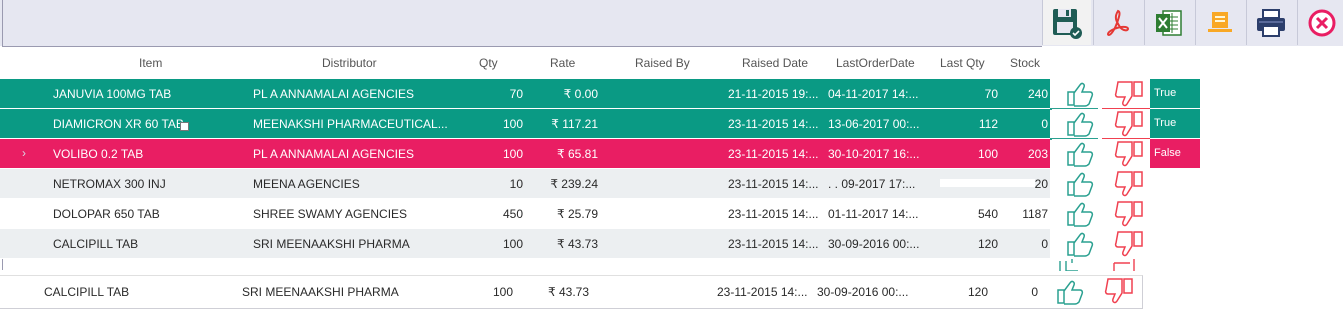 This screenshot has width=1343, height=309. What do you see at coordinates (106, 214) in the screenshot?
I see `cell-item: DOLOPAR 650 TAB` at bounding box center [106, 214].